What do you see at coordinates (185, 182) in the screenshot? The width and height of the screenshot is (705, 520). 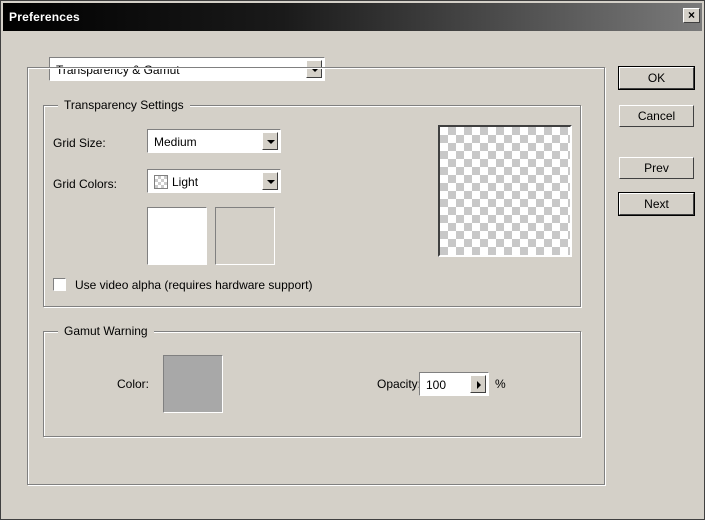 I see `grid-colors-value: Light` at bounding box center [185, 182].